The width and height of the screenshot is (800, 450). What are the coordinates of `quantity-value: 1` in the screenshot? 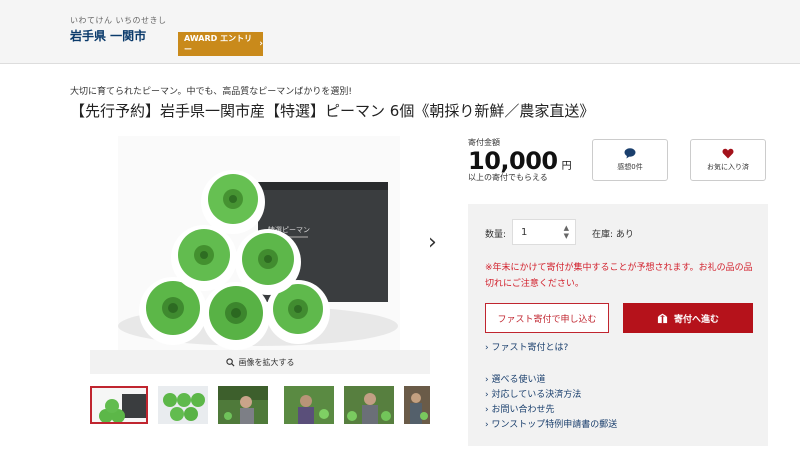 It's located at (524, 232).